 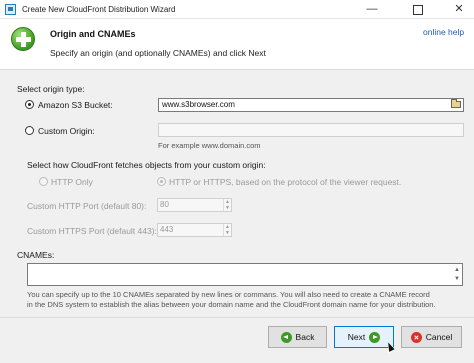 I want to click on s3-bucket-radio, so click(x=29, y=104).